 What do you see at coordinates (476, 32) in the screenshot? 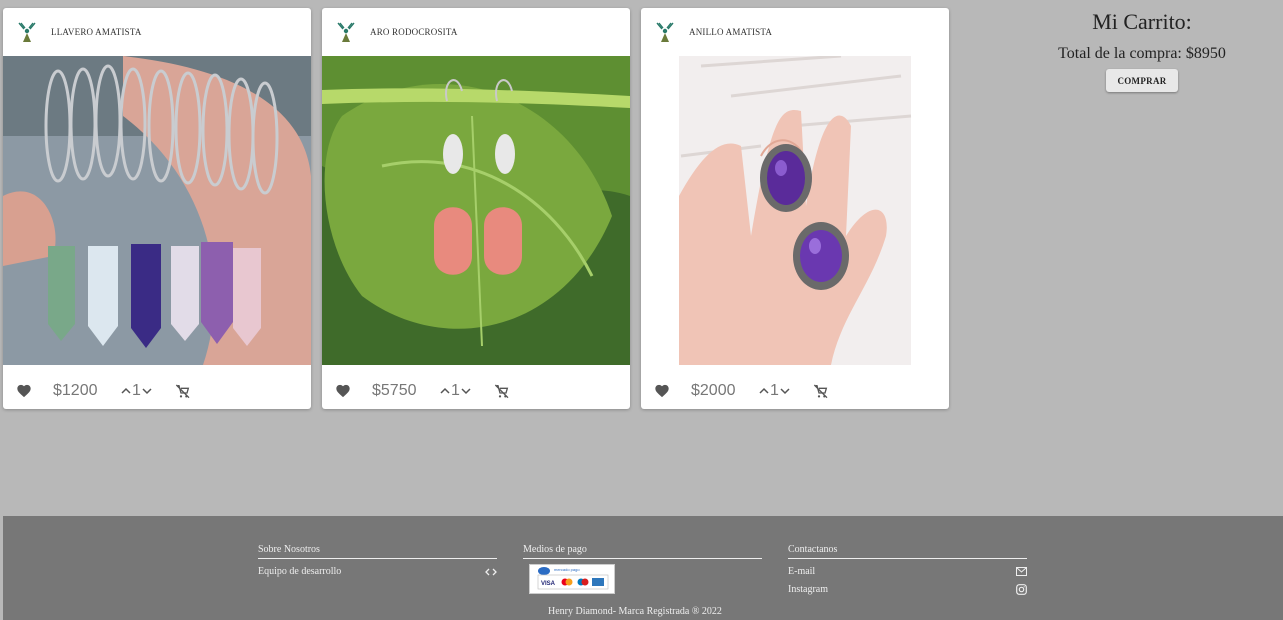
I see `card-header: ARO RODOCROSITA` at bounding box center [476, 32].